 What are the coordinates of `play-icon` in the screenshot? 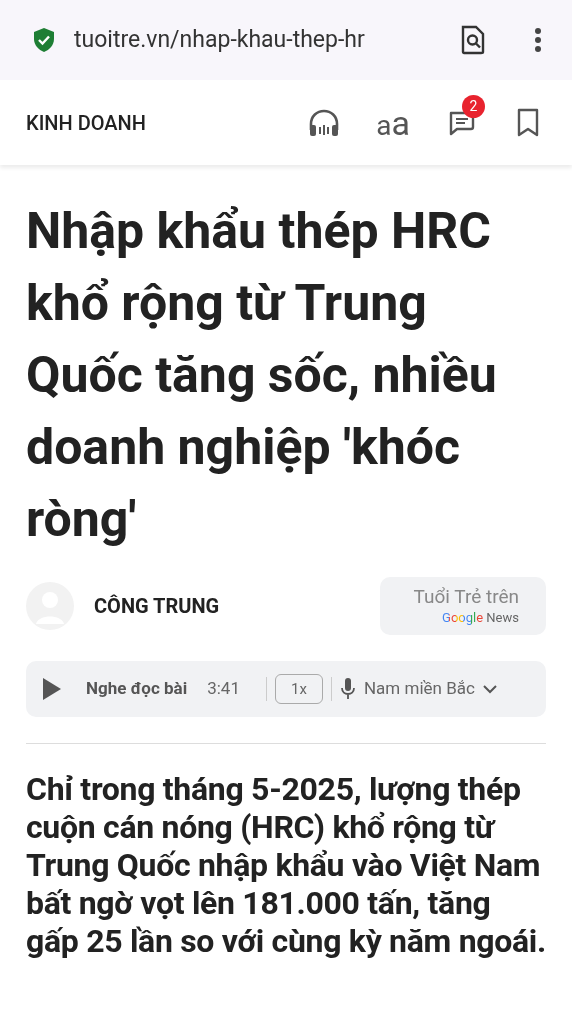 It's located at (52, 689).